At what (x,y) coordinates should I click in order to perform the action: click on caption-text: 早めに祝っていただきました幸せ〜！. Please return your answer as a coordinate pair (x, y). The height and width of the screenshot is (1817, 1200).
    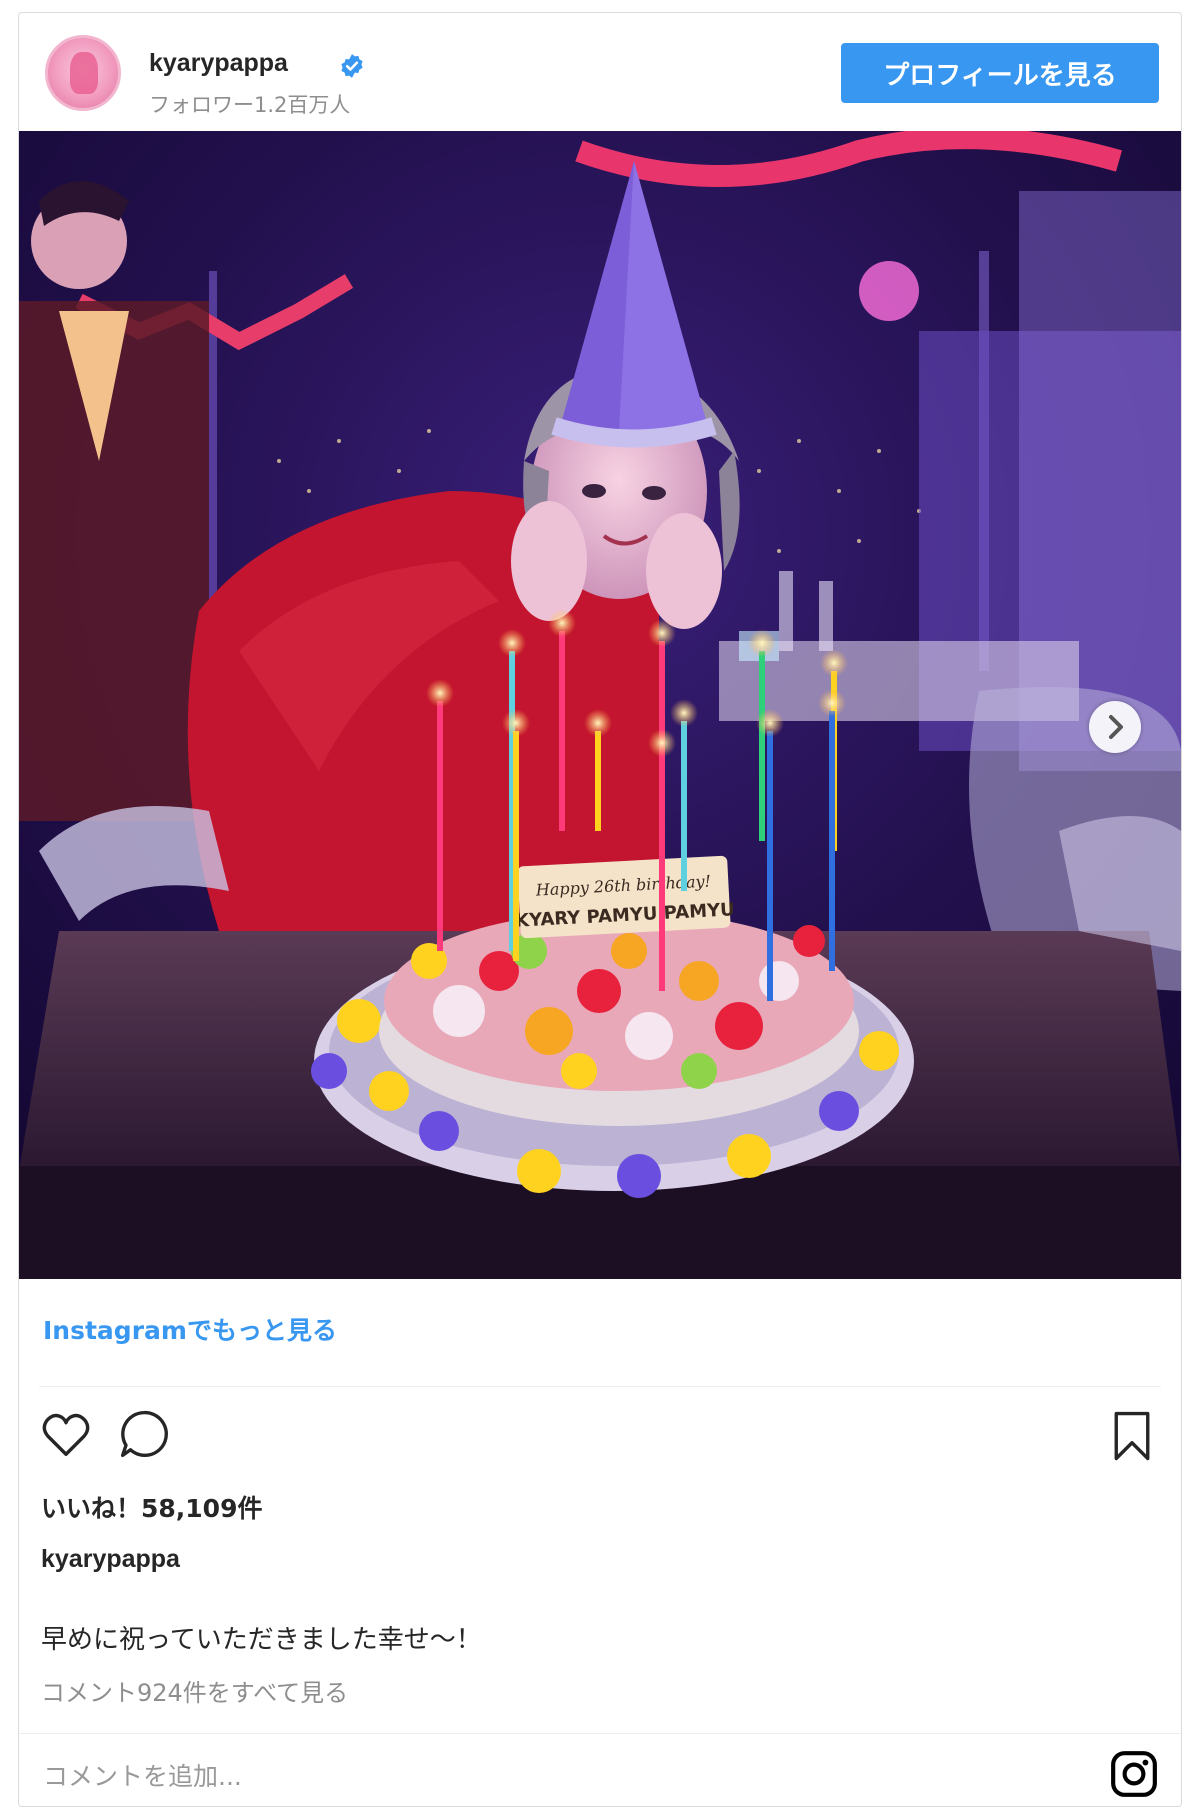
    Looking at the image, I should click on (261, 1640).